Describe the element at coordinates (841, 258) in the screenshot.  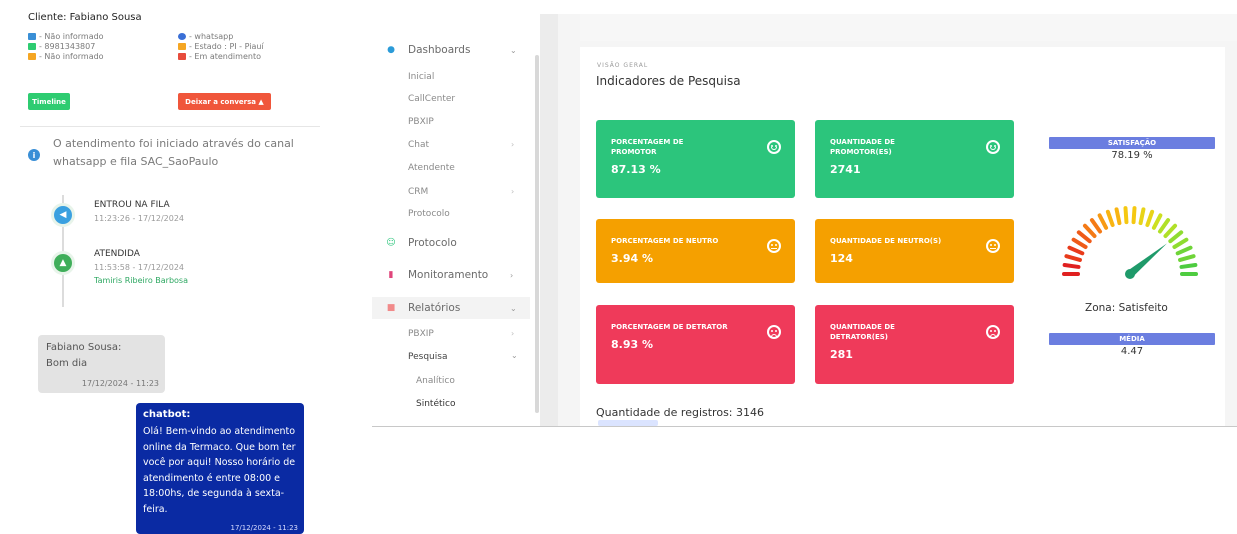
I see `kpi-value: 124` at that location.